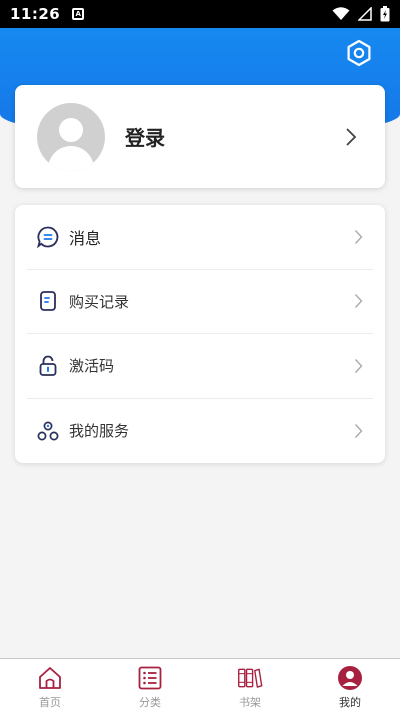 The image size is (400, 712). Describe the element at coordinates (350, 678) in the screenshot. I see `profile-icon` at that location.